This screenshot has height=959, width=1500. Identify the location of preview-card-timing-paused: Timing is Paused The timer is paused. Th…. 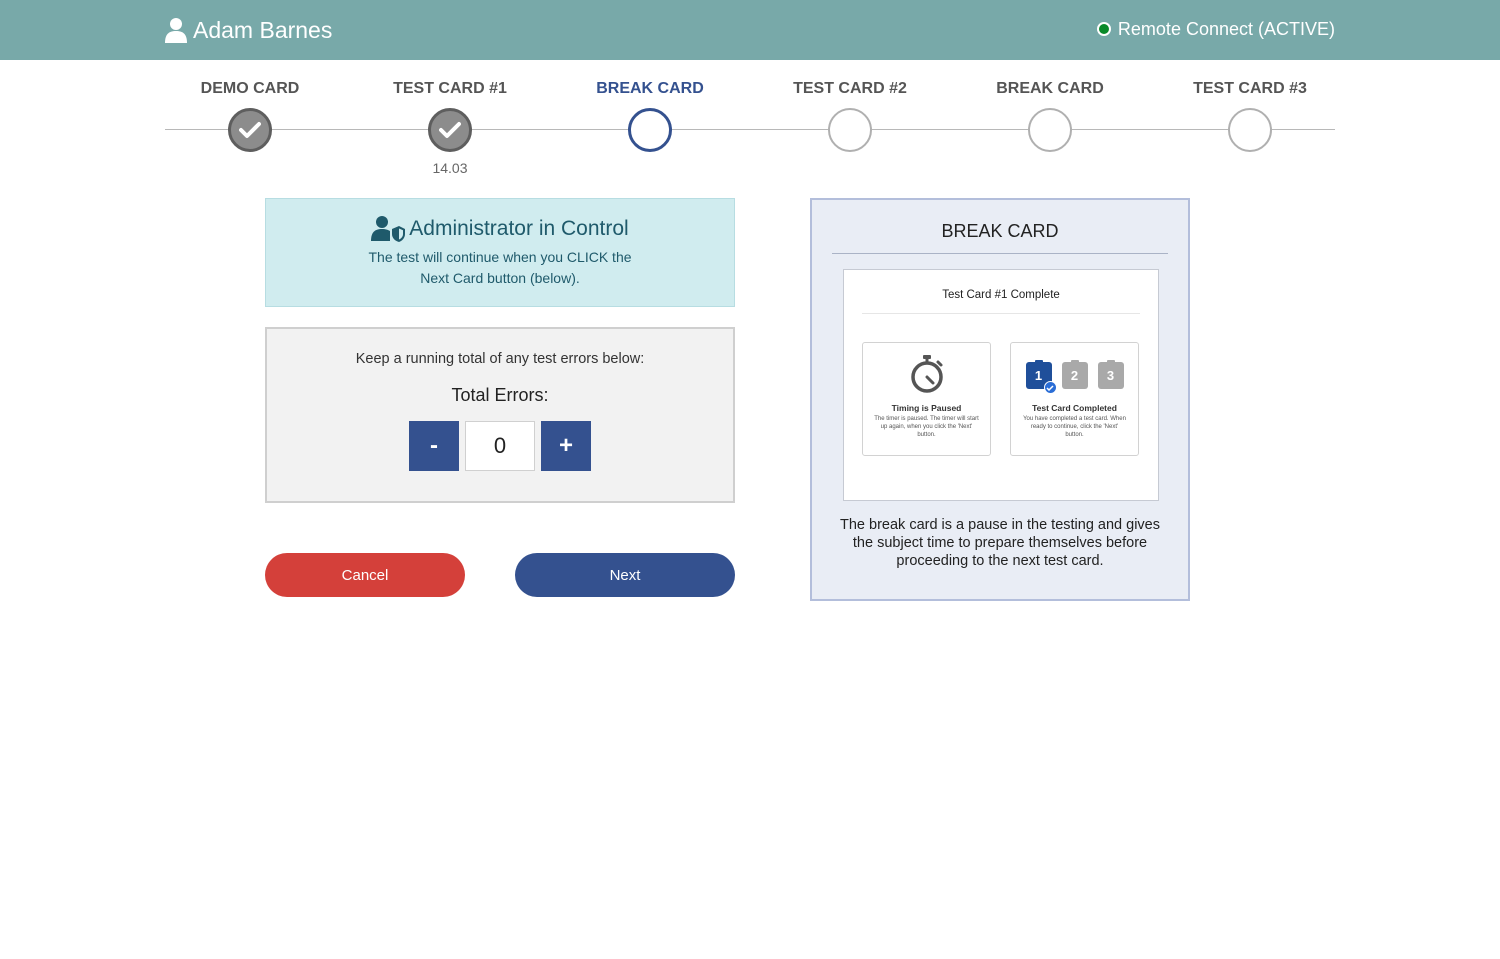
(926, 399).